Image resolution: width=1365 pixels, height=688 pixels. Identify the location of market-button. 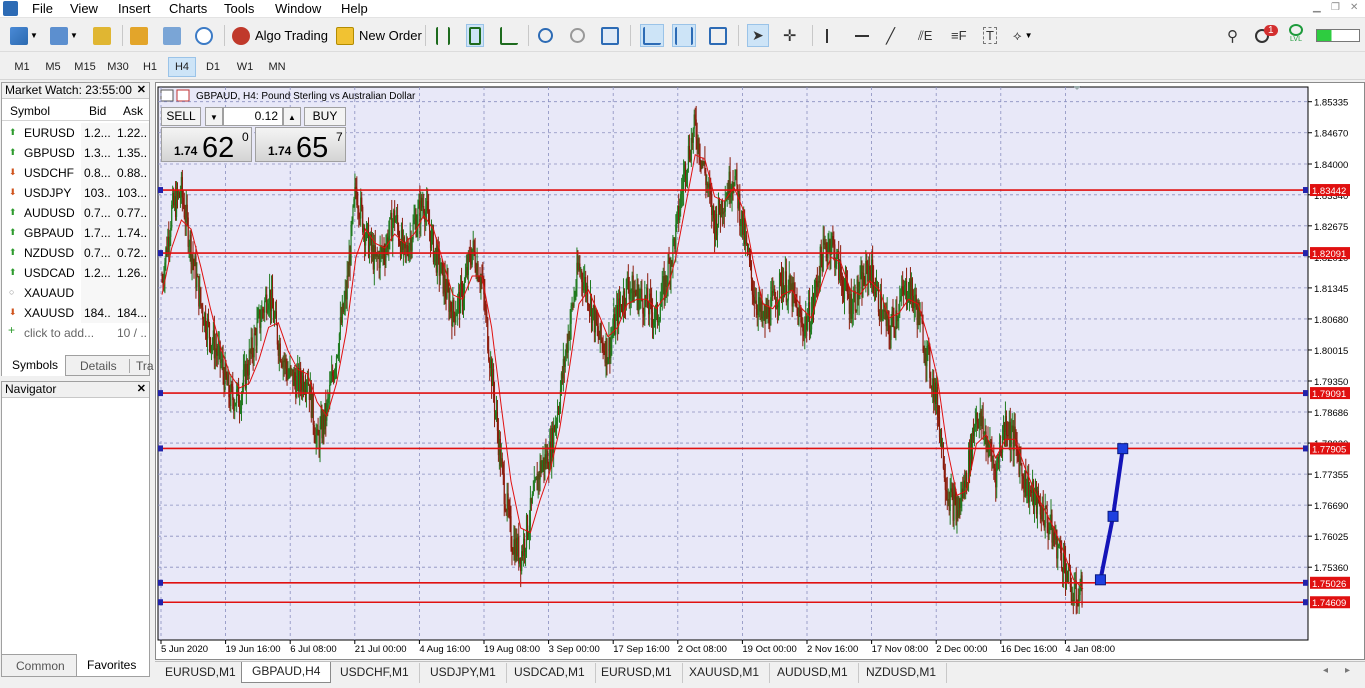
(139, 35).